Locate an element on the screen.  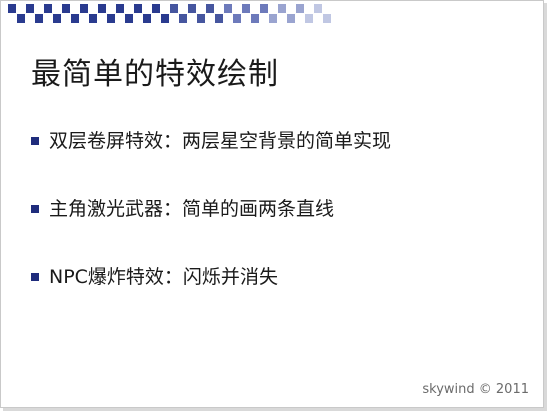
checker-decoration is located at coordinates (188, 14).